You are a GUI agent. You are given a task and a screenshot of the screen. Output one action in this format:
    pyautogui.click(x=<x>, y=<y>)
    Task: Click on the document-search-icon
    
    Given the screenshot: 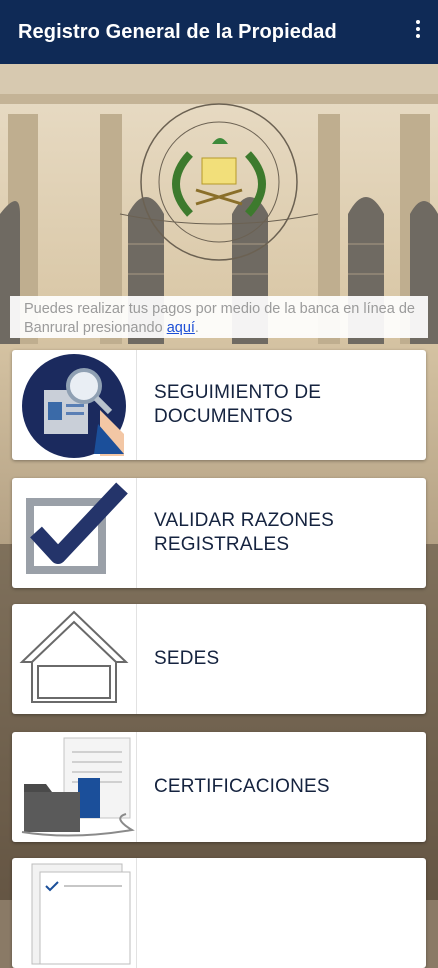 What is the action you would take?
    pyautogui.click(x=74, y=405)
    